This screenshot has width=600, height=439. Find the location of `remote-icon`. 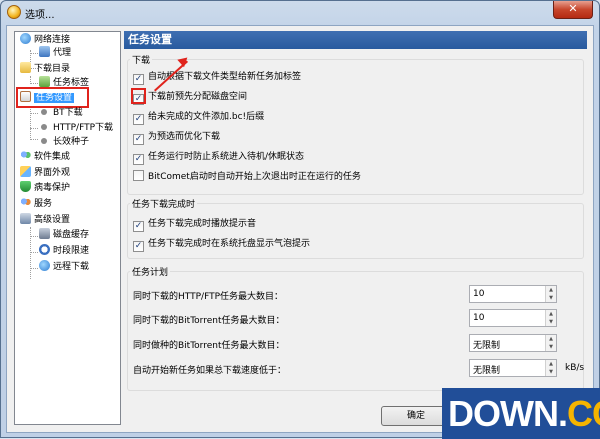

remote-icon is located at coordinates (44, 265).